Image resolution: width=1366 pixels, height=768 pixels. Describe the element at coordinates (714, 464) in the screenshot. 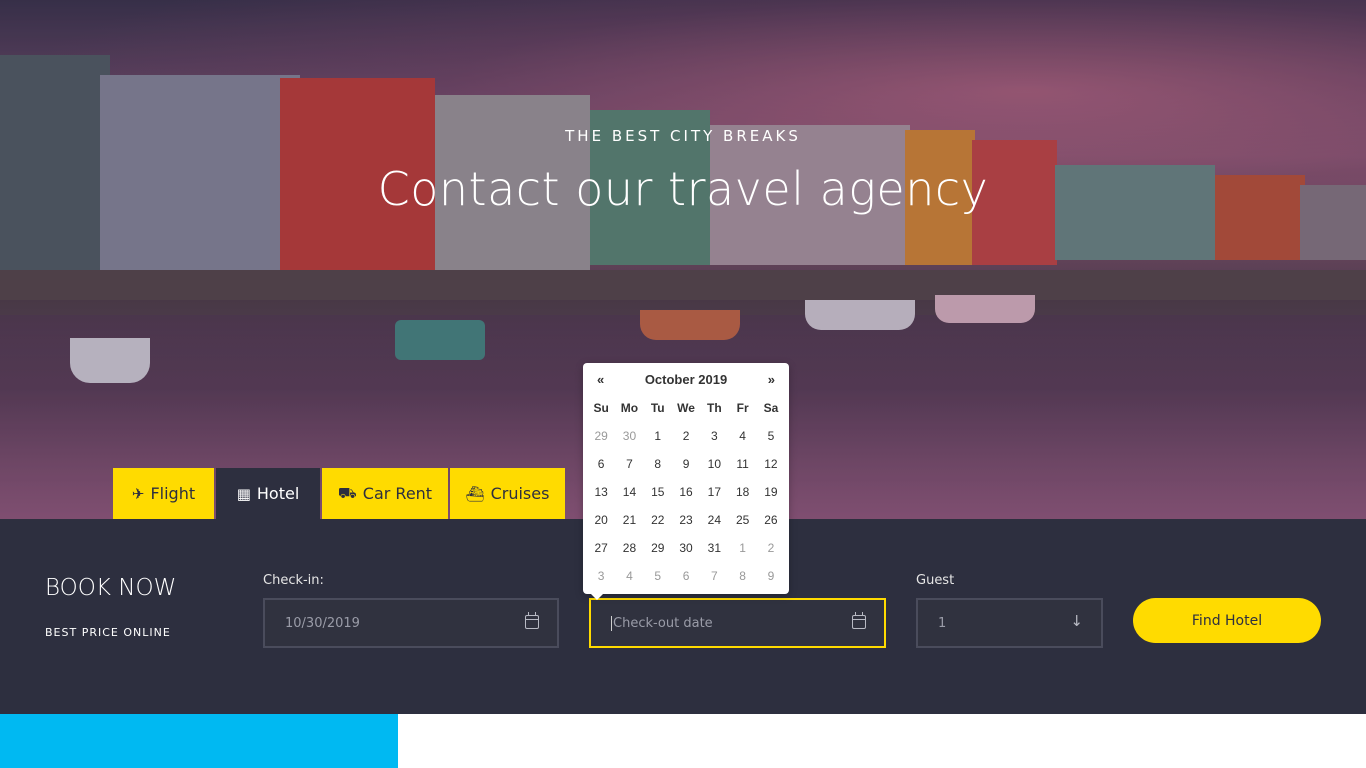

I see `calendar-day: 10` at that location.